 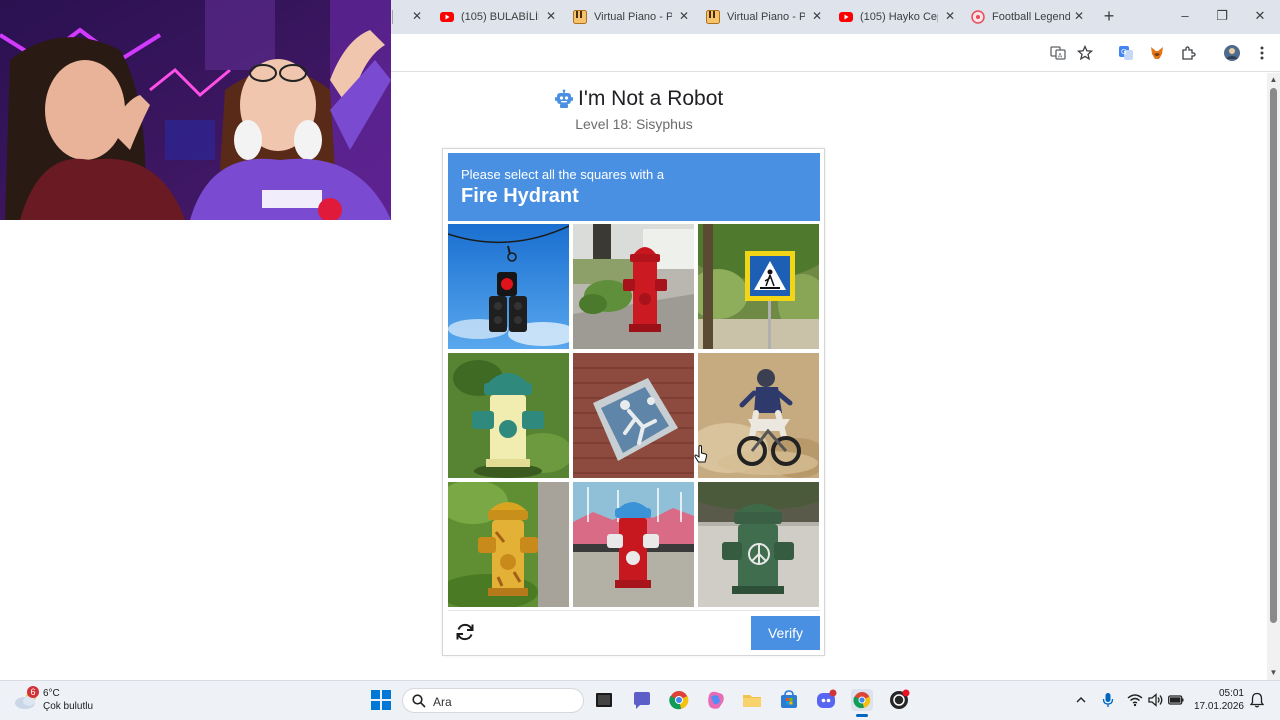 I want to click on search-icon, so click(x=419, y=701).